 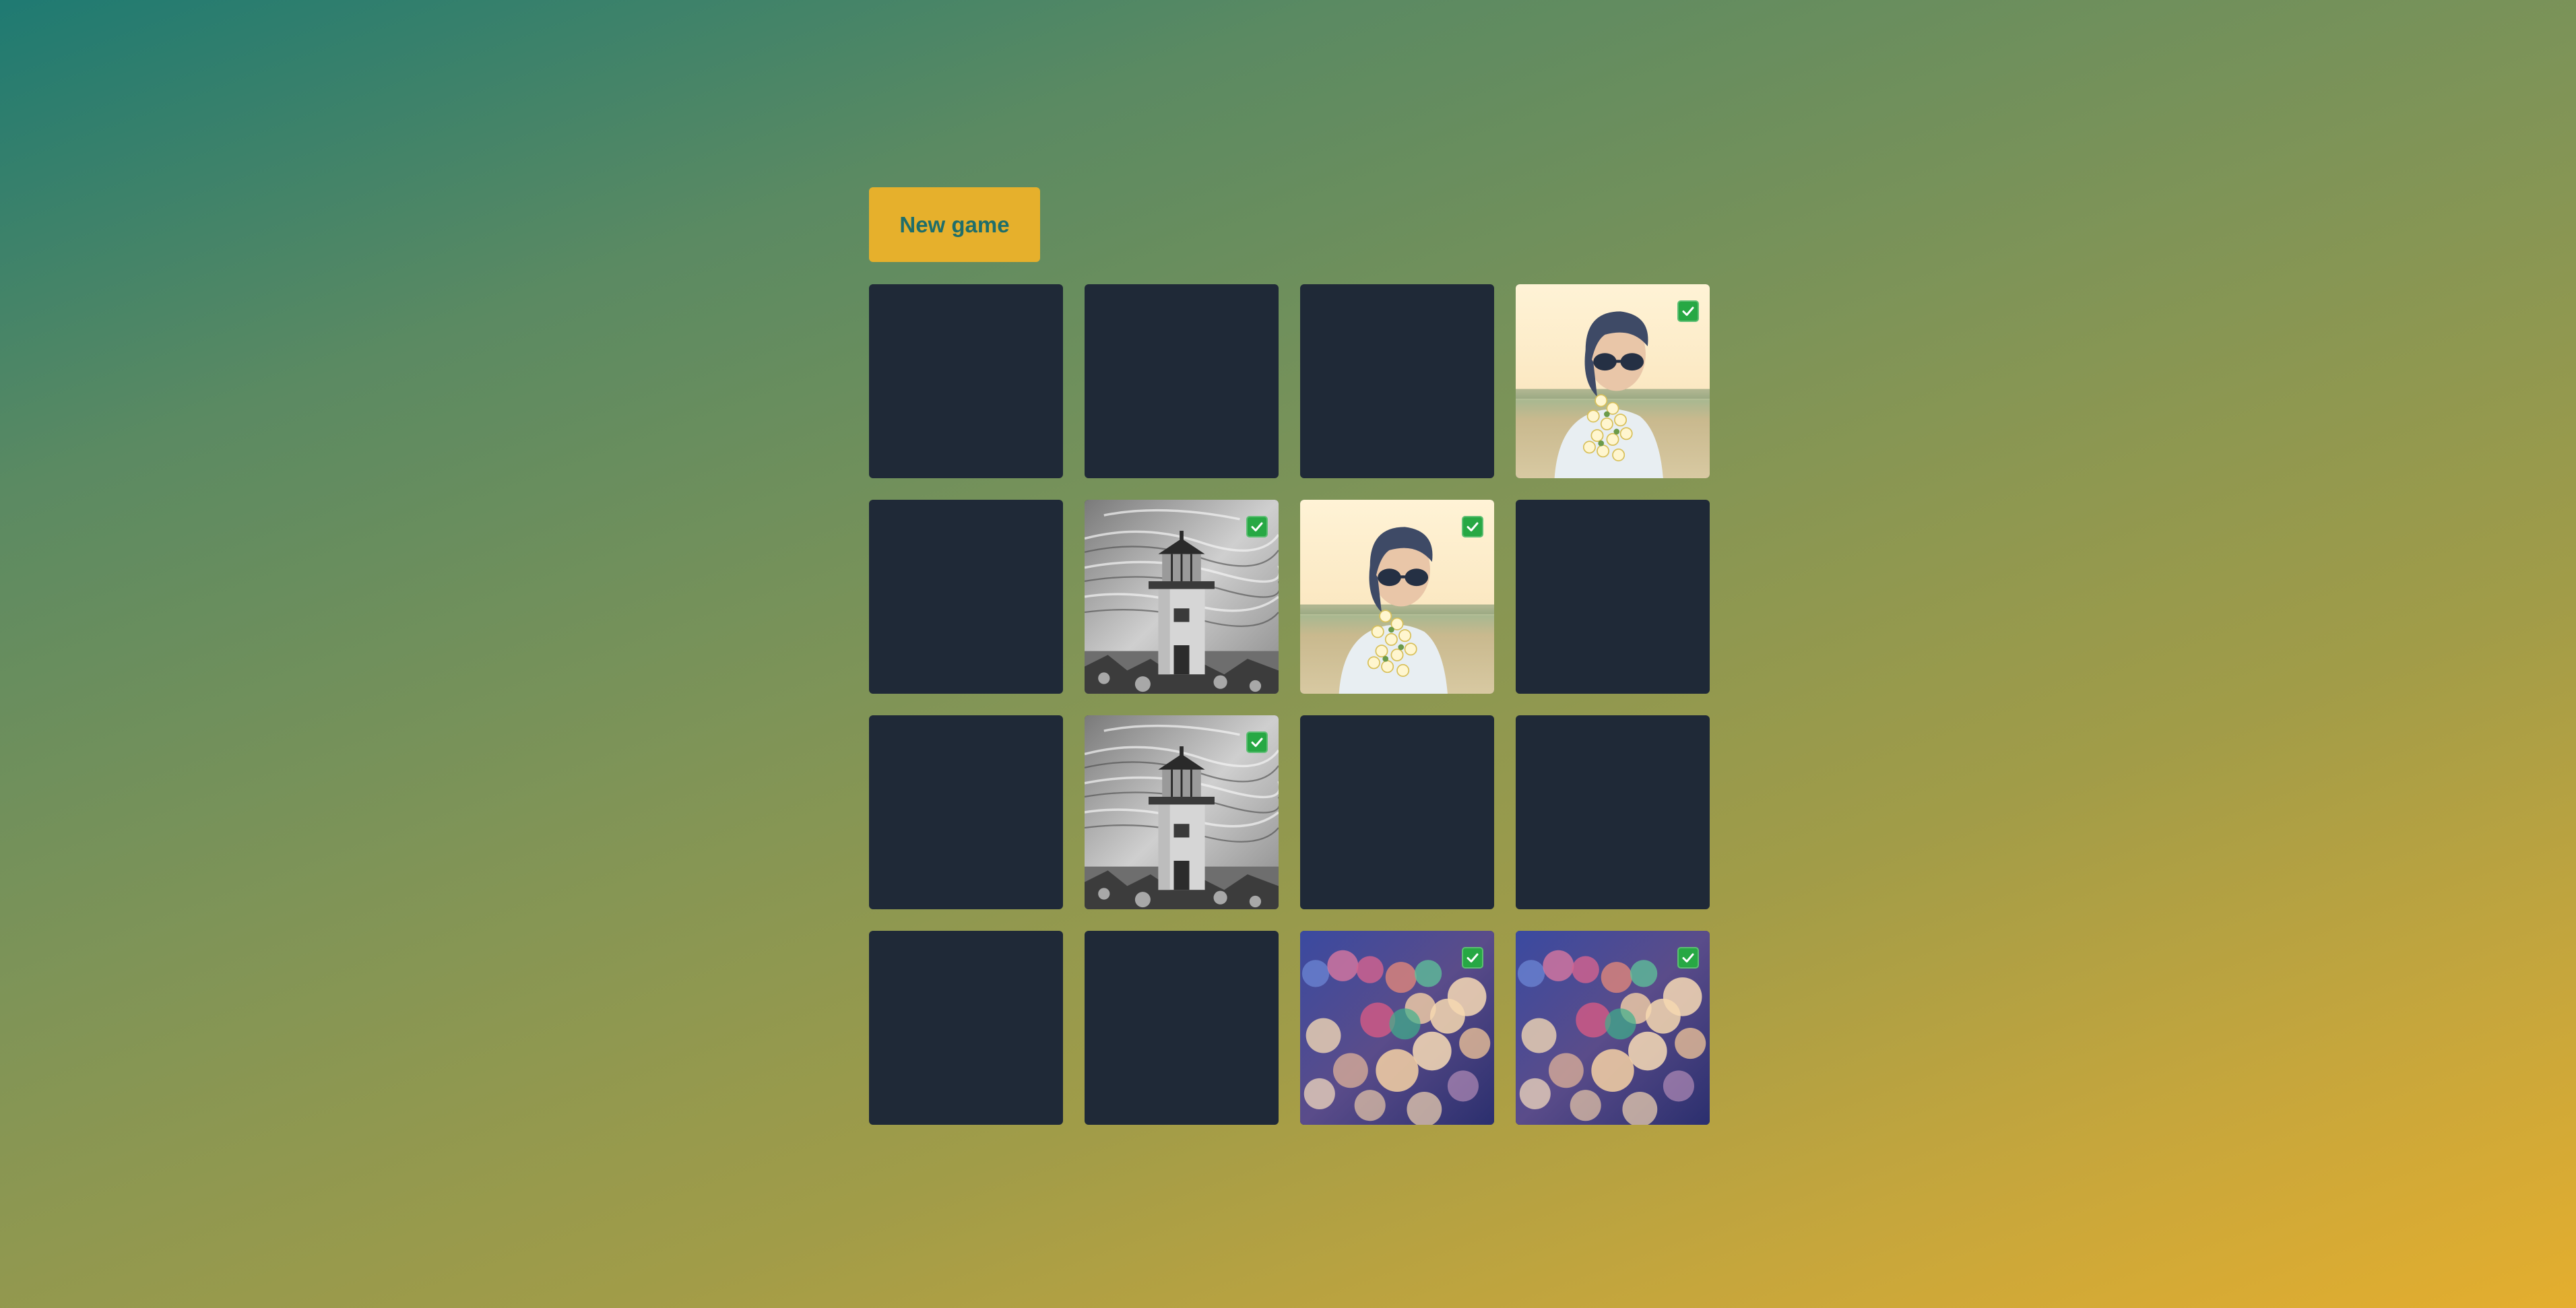 What do you see at coordinates (955, 224) in the screenshot?
I see `new-game-button: New game` at bounding box center [955, 224].